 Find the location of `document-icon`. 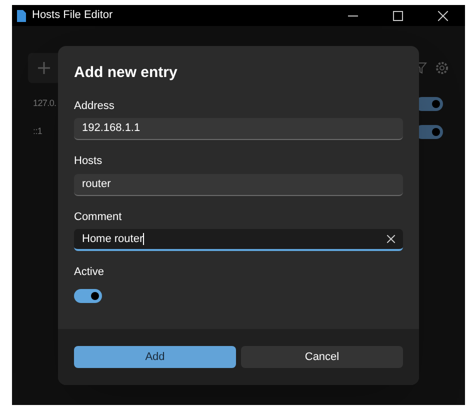

document-icon is located at coordinates (21, 16).